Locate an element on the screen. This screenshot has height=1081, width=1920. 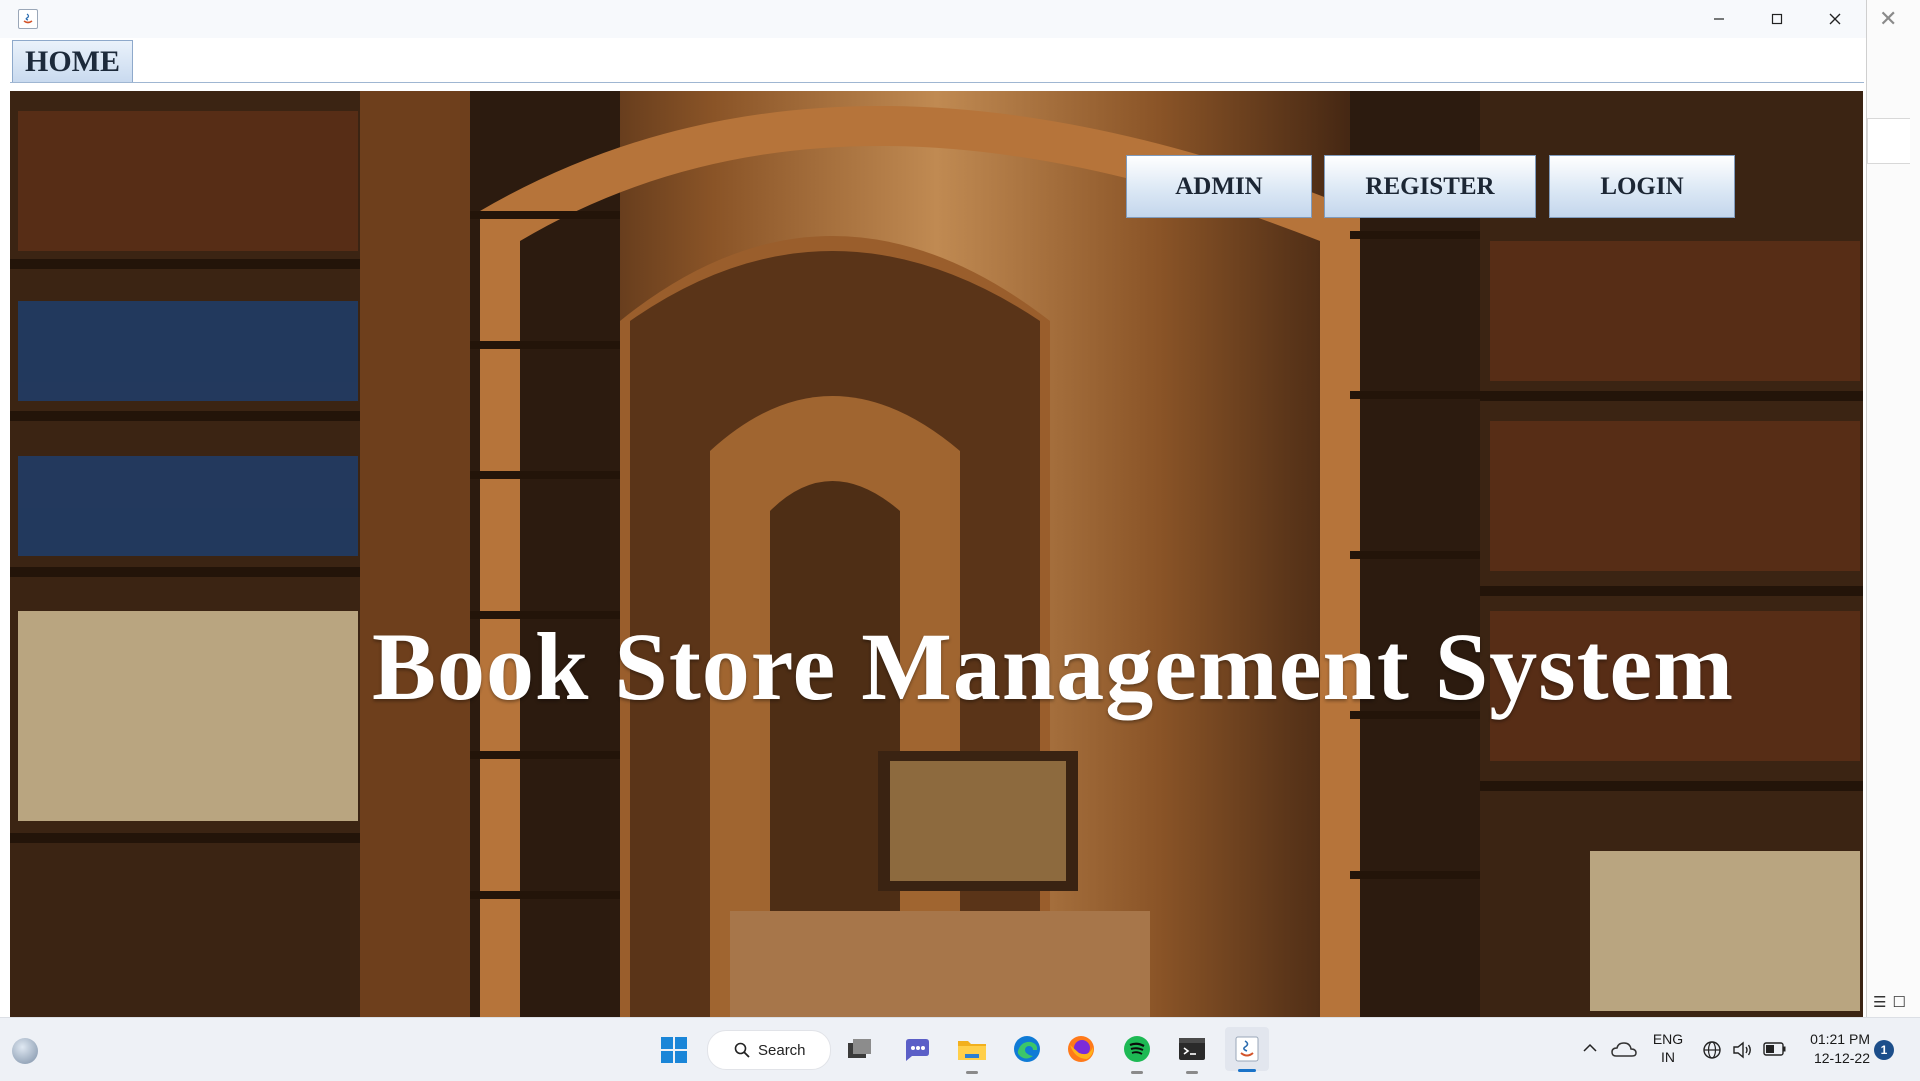
terminal-icon is located at coordinates (1192, 1053).